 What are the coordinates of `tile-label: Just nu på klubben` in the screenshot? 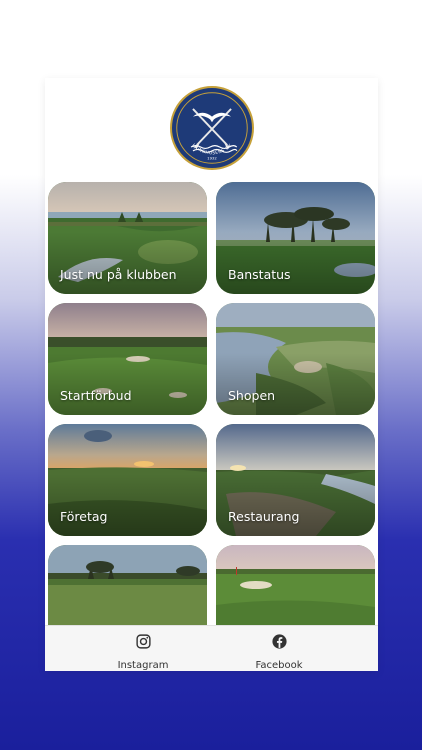 It's located at (118, 274).